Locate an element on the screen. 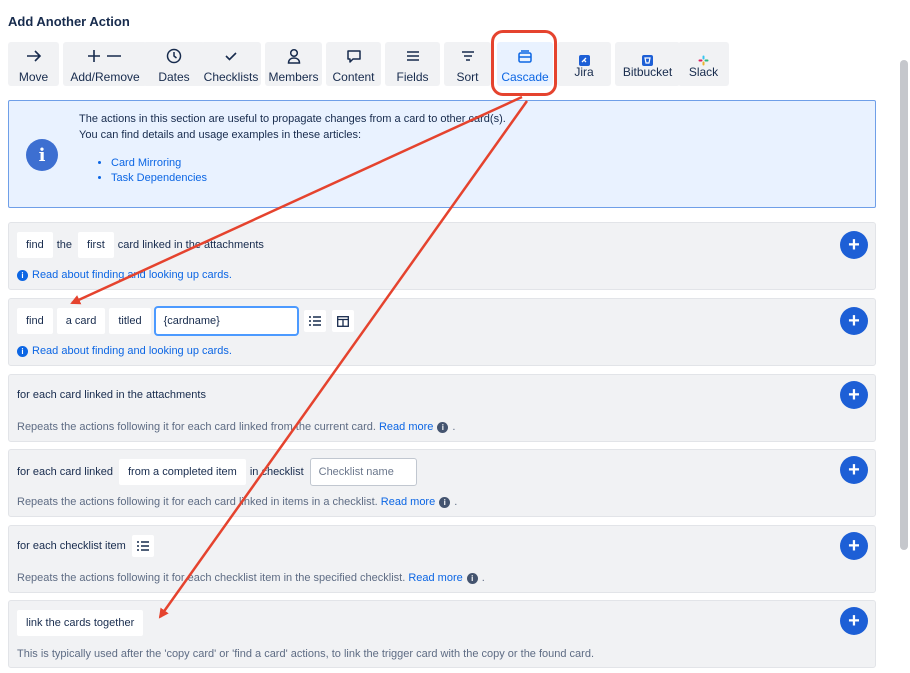  arrow-right-icon is located at coordinates (33, 56).